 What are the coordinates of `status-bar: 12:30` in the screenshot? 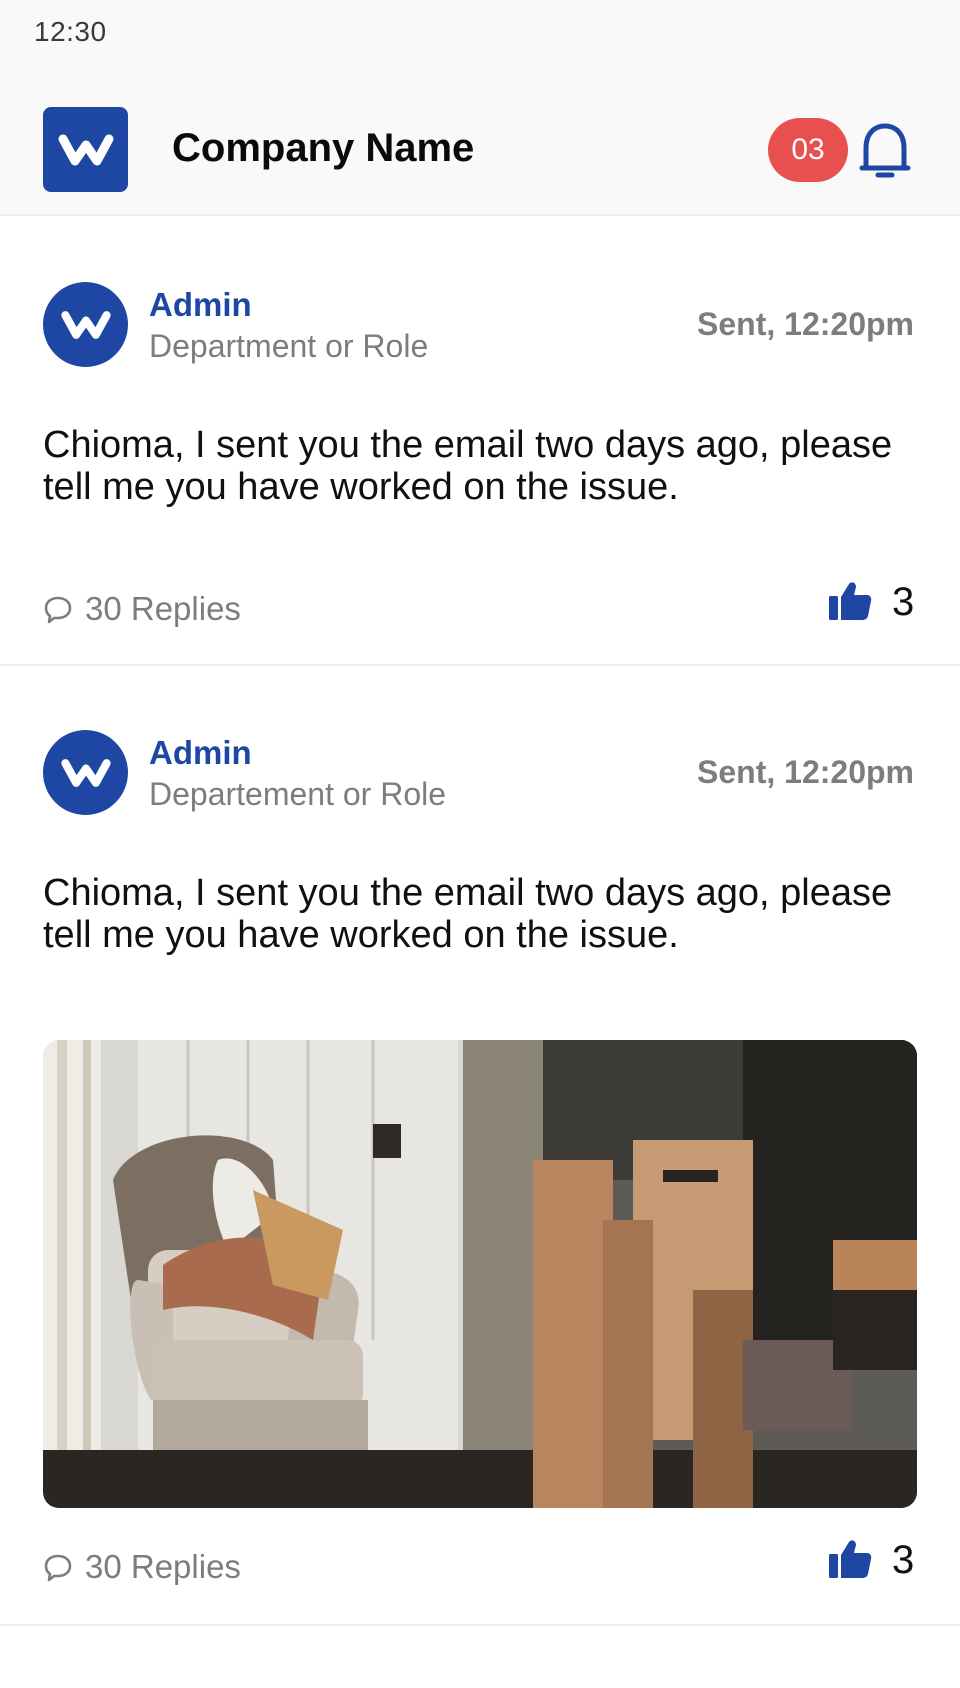 It's located at (480, 35).